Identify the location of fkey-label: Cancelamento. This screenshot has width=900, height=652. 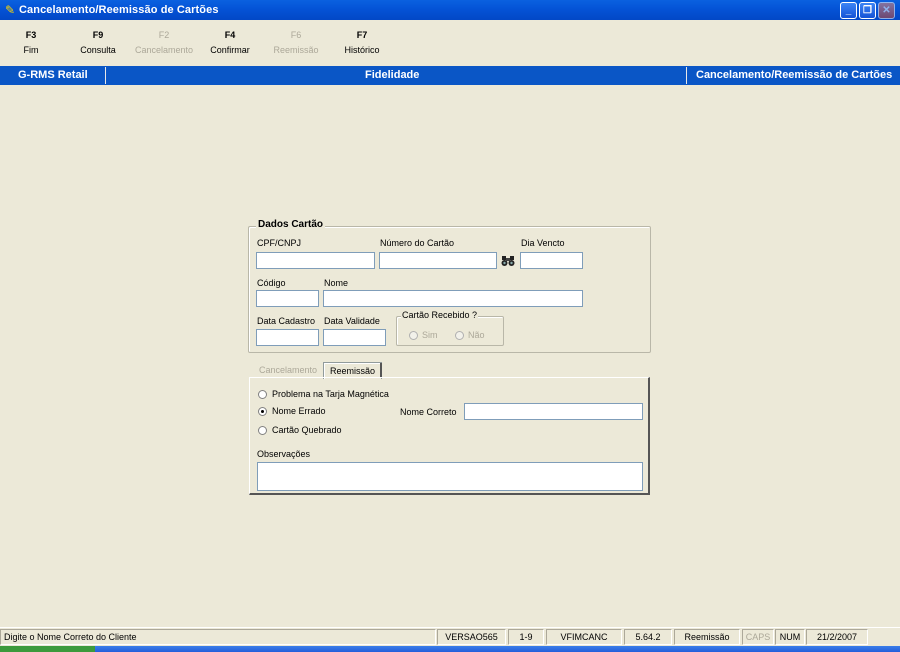
(164, 50).